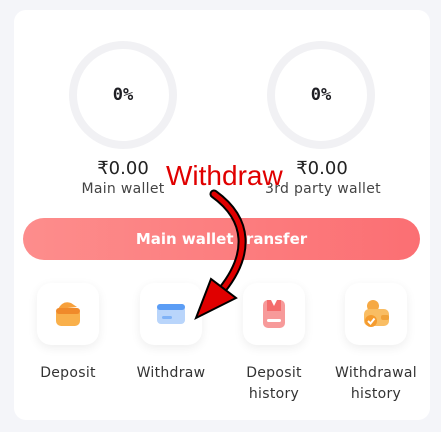 This screenshot has width=441, height=432. Describe the element at coordinates (274, 383) in the screenshot. I see `deposit-history-label: Deposit history` at that location.